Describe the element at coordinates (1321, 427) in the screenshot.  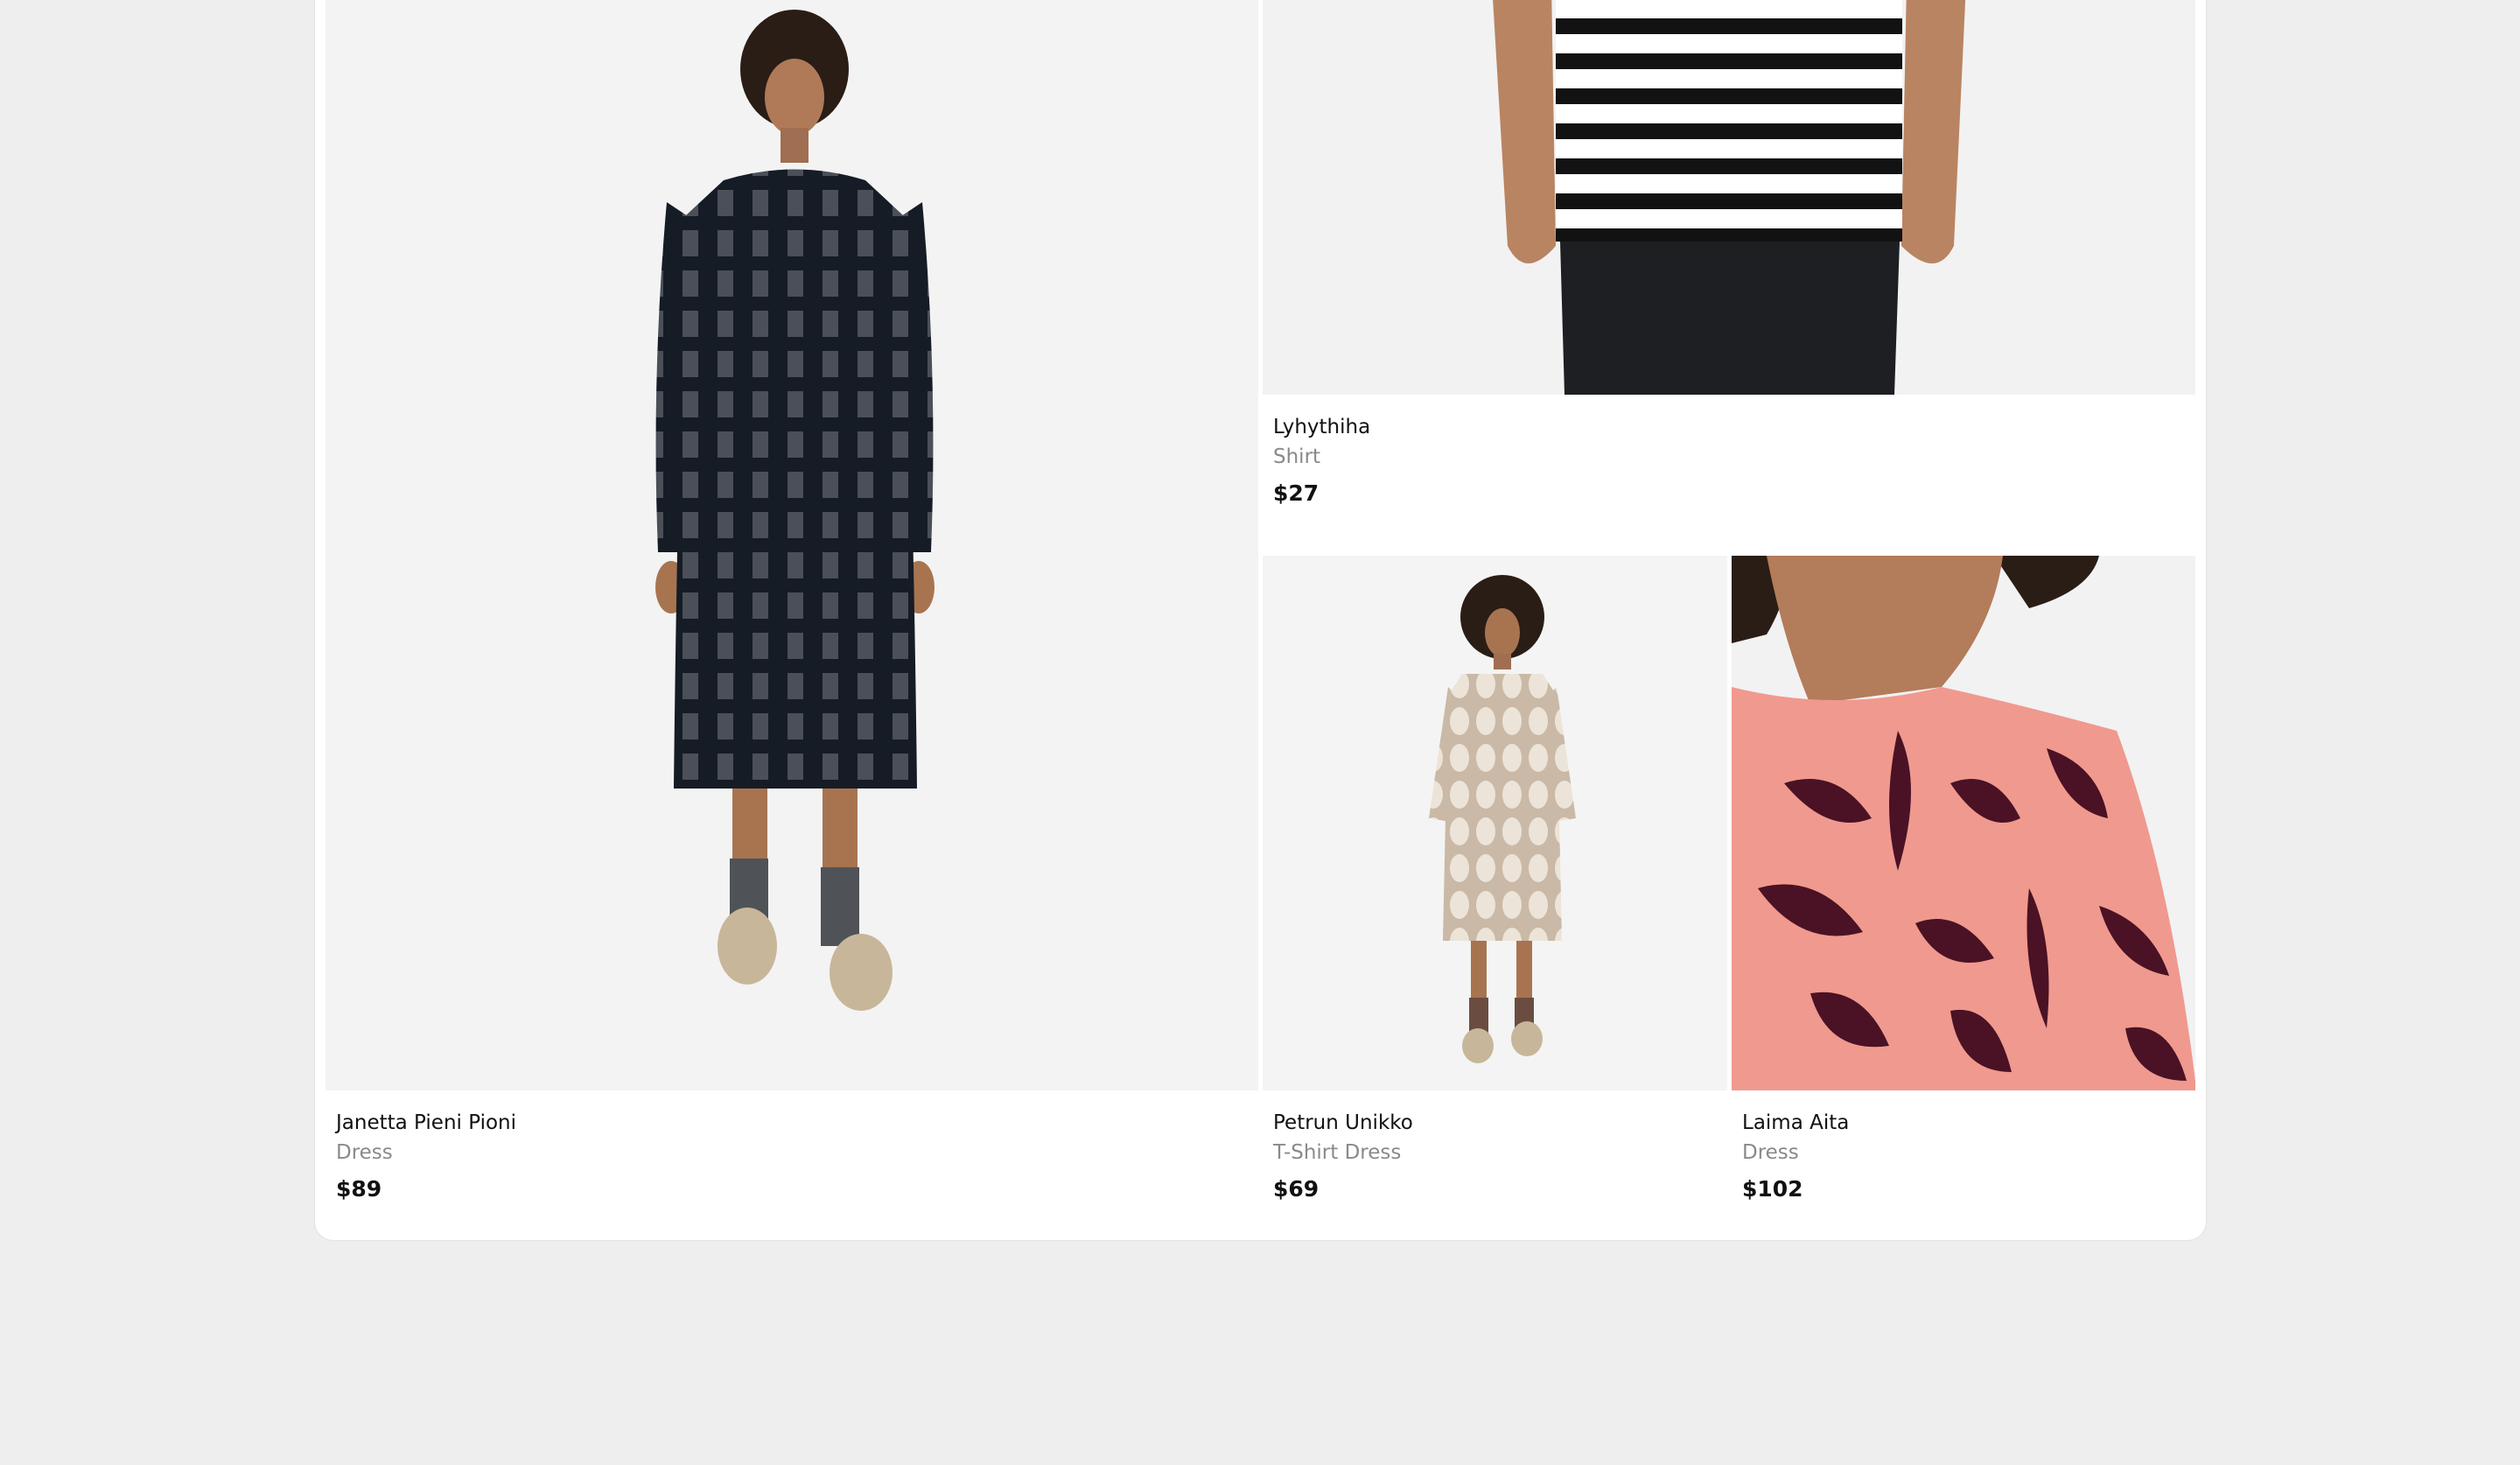
I see `product-name: Lyhythiha` at that location.